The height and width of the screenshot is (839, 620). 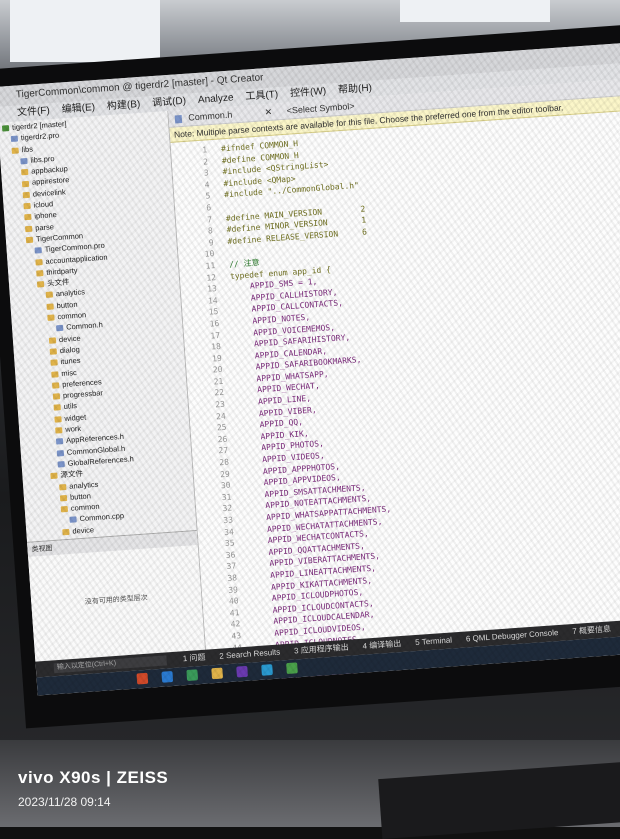 I want to click on symbol-selector: <Select Symbol>, so click(x=320, y=108).